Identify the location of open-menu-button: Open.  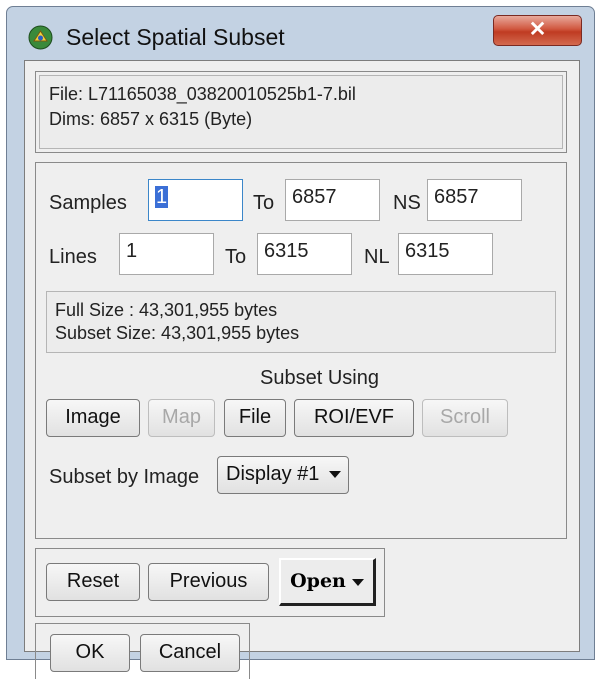
(327, 582).